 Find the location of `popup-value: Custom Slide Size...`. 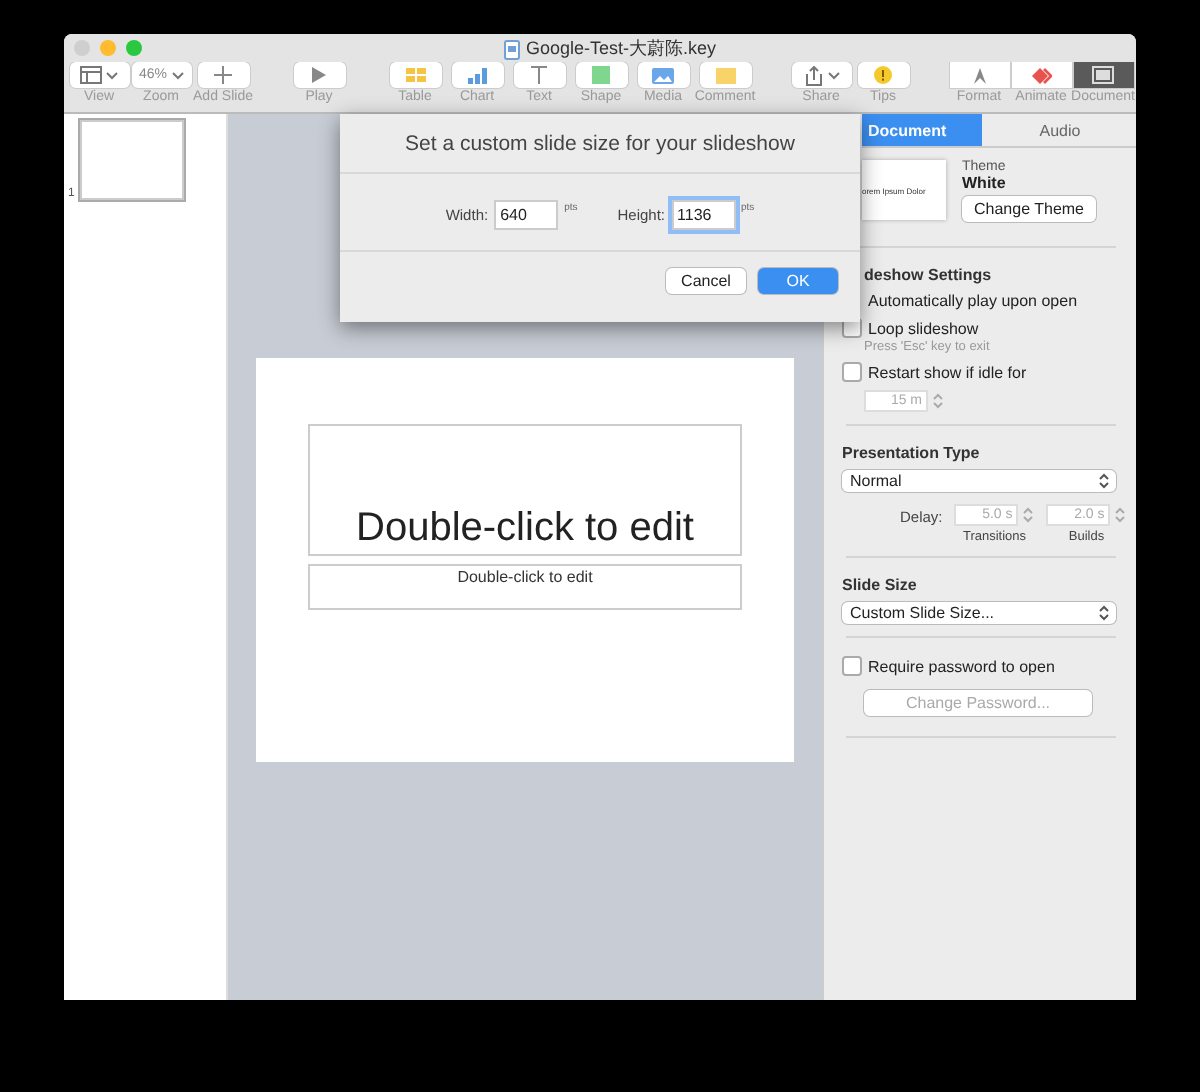

popup-value: Custom Slide Size... is located at coordinates (922, 613).